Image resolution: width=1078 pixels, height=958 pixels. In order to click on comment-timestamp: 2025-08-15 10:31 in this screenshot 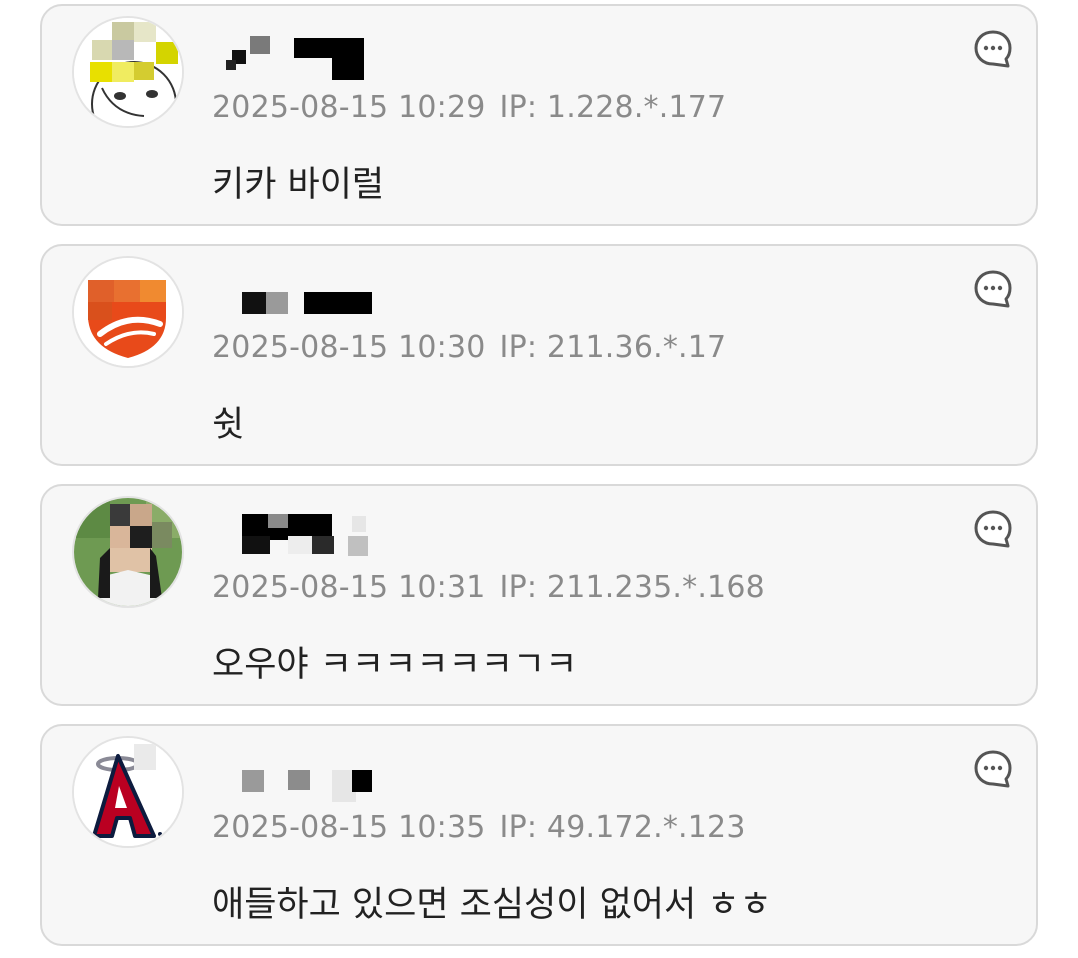, I will do `click(349, 587)`.